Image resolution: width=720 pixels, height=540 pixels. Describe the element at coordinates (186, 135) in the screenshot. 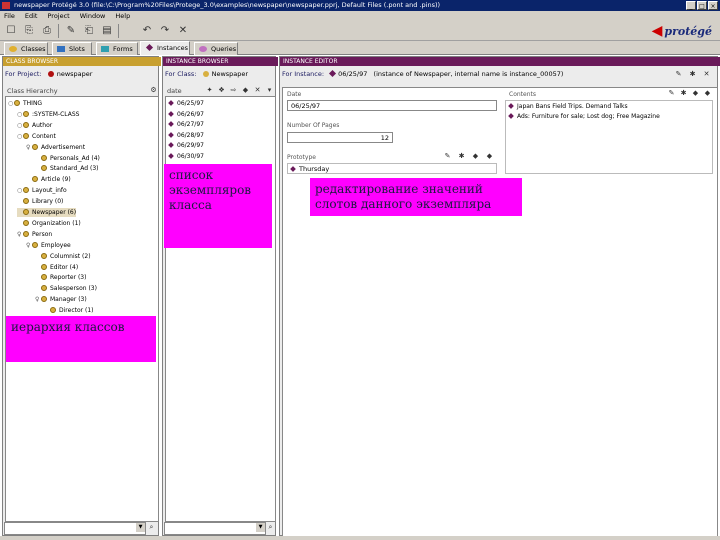

I see `list-item: 06/28/97` at that location.